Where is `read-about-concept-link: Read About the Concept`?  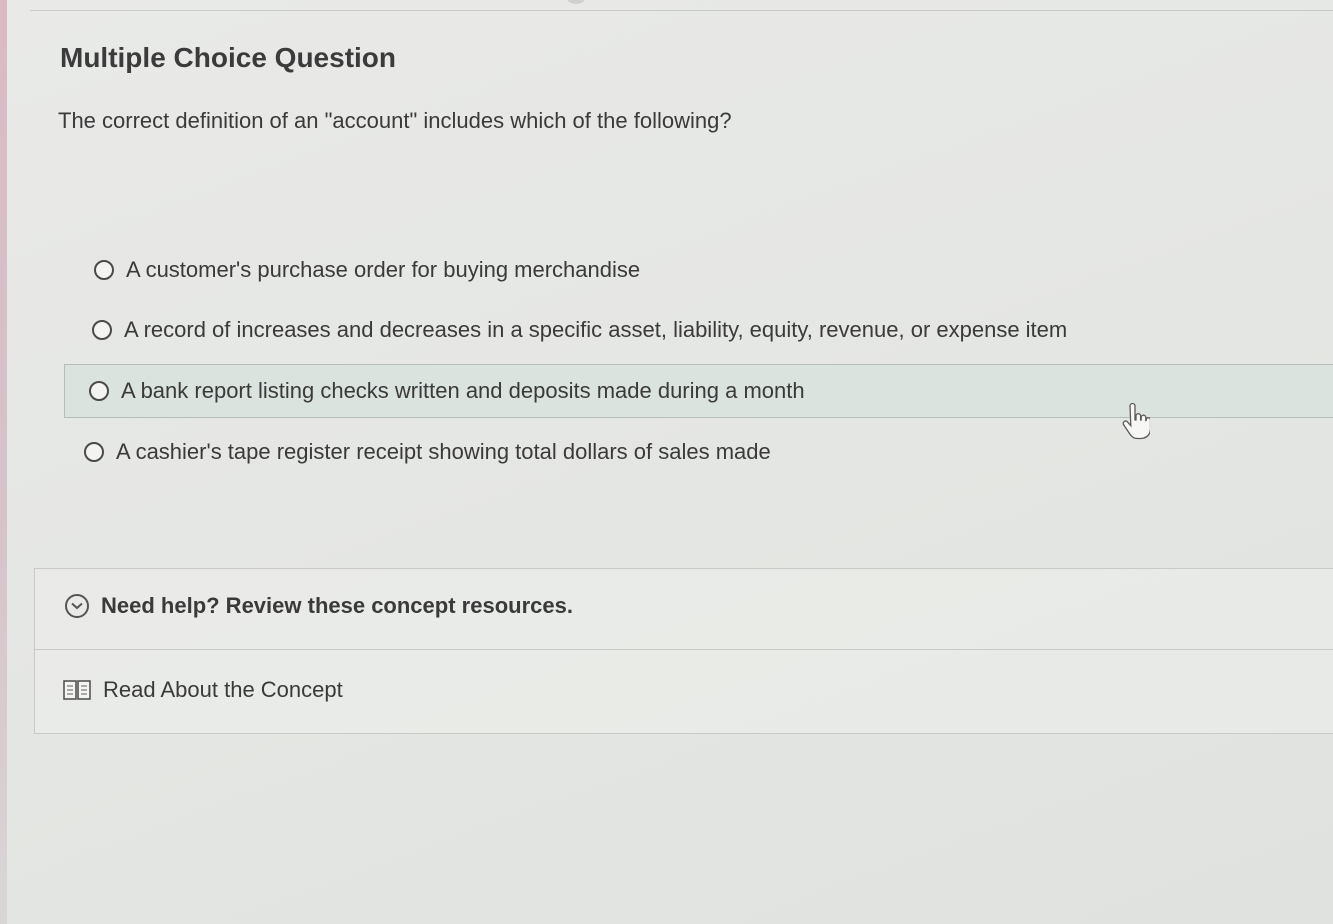 read-about-concept-link: Read About the Concept is located at coordinates (203, 690).